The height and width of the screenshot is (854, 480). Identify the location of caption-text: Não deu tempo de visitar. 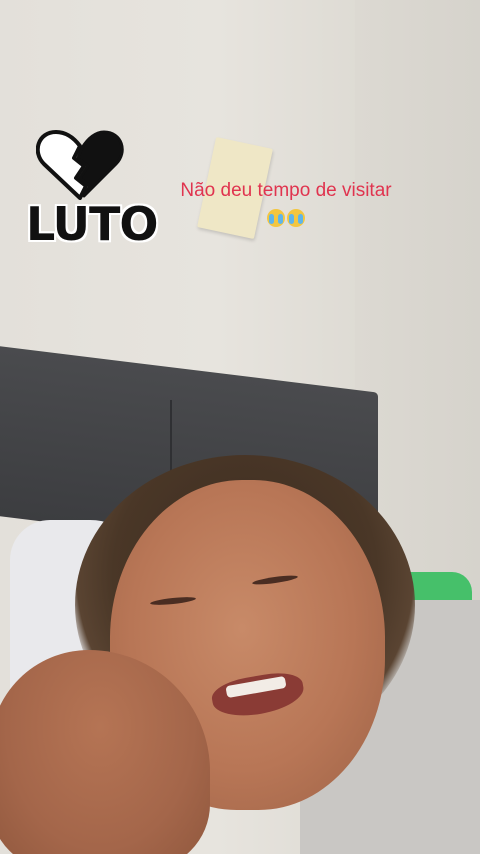
(286, 190).